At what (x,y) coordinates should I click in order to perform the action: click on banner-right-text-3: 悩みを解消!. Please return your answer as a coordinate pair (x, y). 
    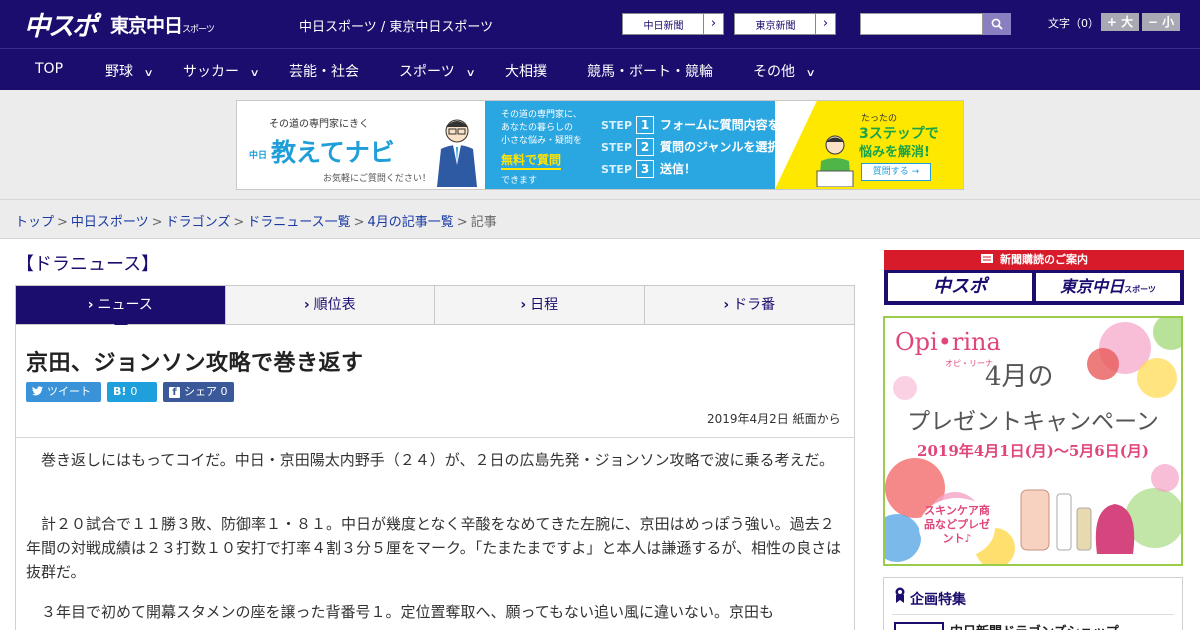
    Looking at the image, I should click on (894, 152).